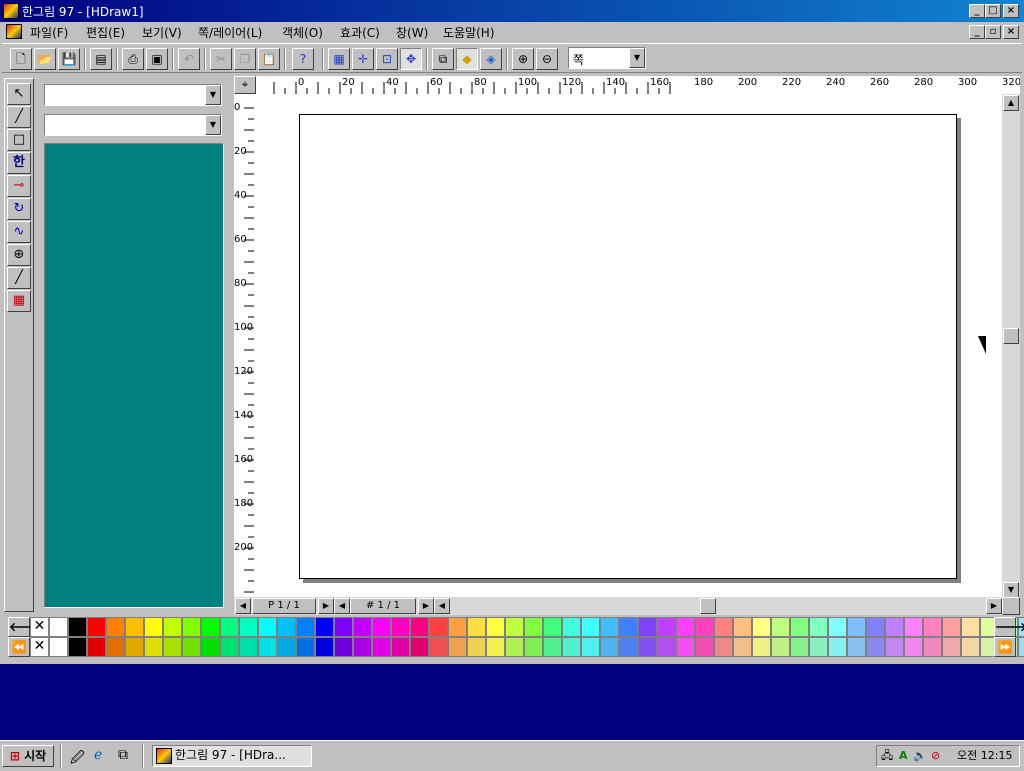 The width and height of the screenshot is (1024, 771). I want to click on volume-icon: 🔈, so click(920, 756).